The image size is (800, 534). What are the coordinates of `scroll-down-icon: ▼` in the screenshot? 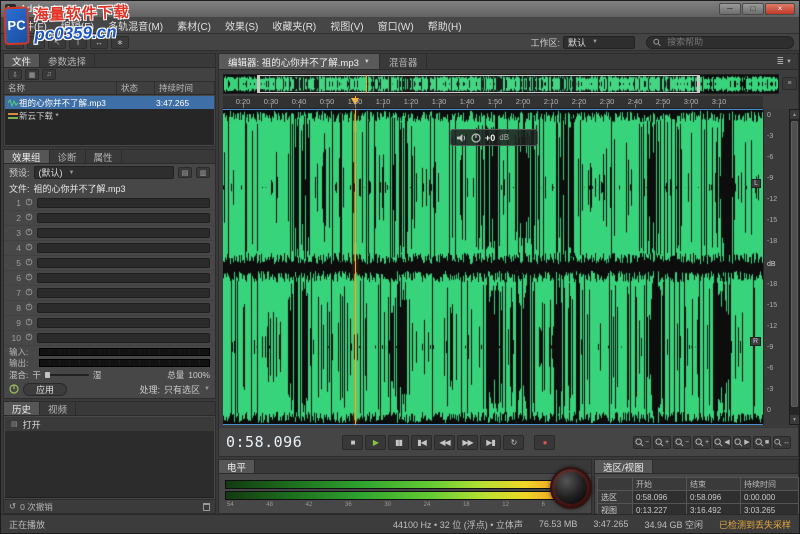 It's located at (794, 419).